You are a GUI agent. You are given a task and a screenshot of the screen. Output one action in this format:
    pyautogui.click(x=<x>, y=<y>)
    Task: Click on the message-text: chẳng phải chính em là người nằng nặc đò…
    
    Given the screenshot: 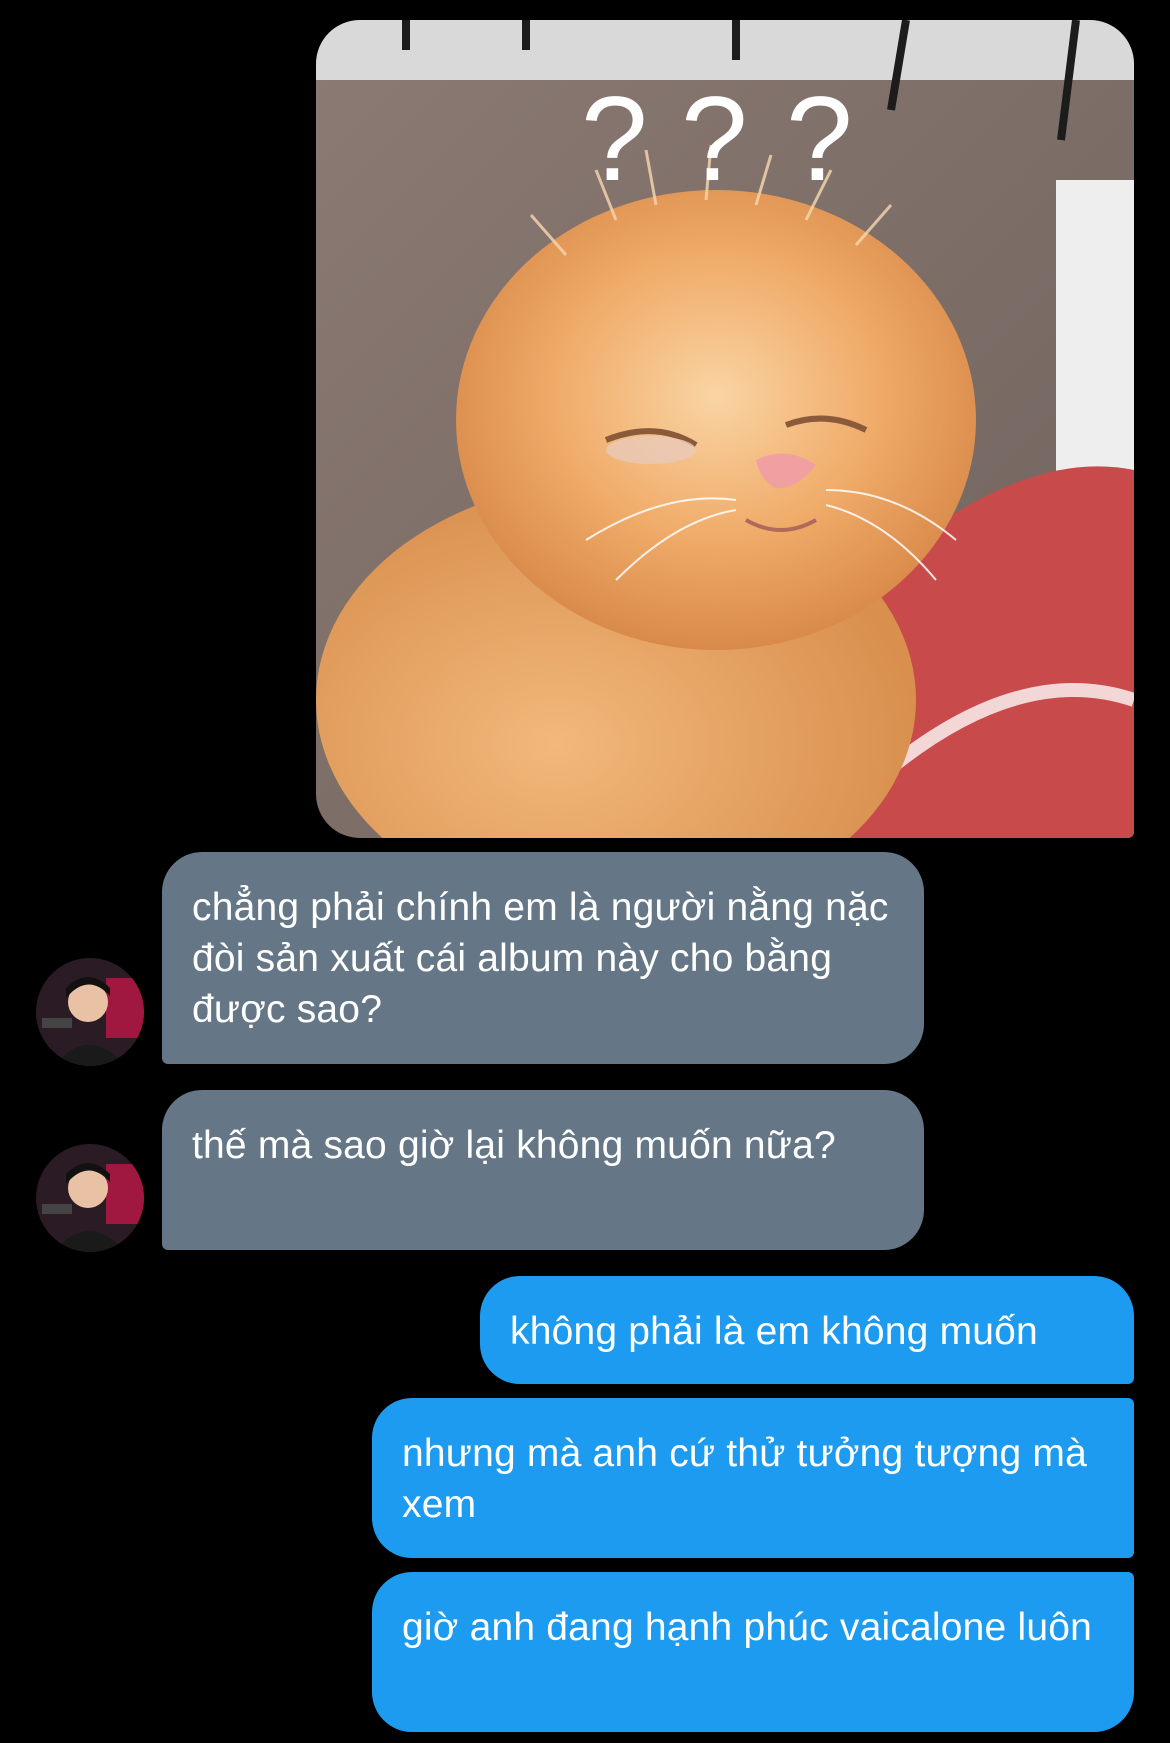 What is the action you would take?
    pyautogui.click(x=540, y=958)
    